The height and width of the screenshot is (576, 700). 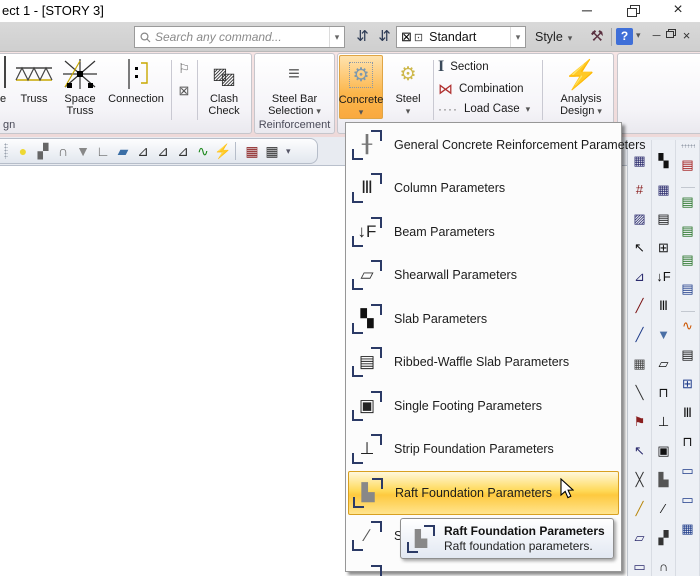 What do you see at coordinates (136, 80) in the screenshot?
I see `connection-button: Connection` at bounding box center [136, 80].